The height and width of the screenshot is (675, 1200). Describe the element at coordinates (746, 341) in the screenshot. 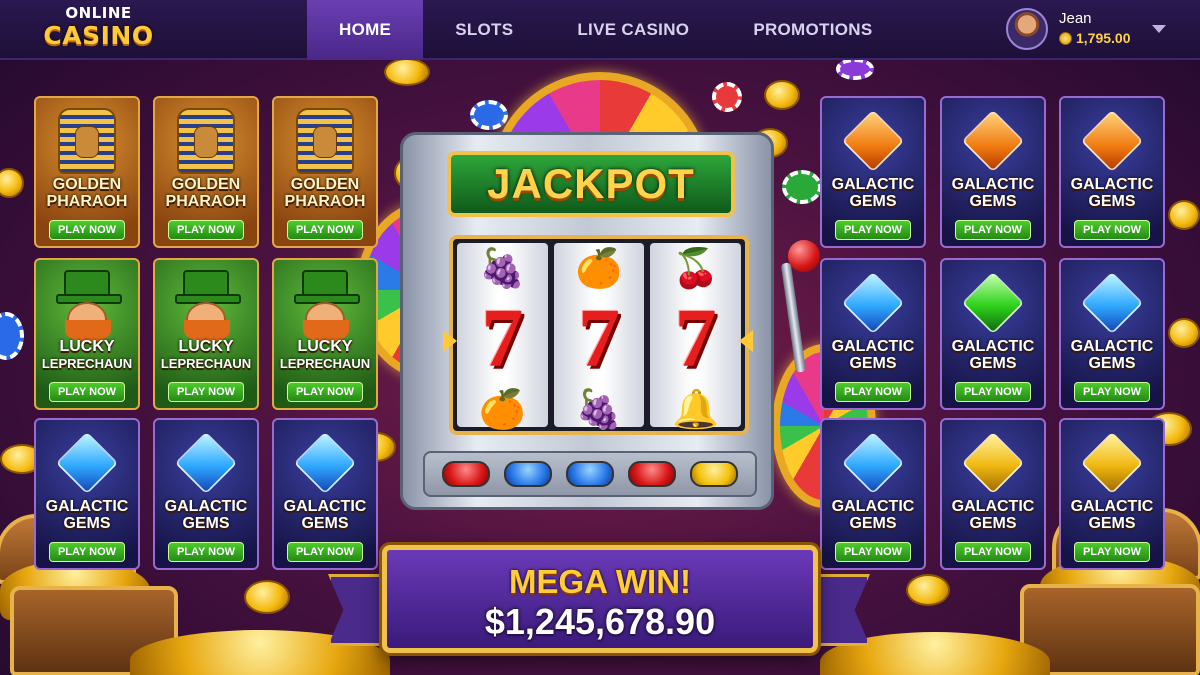

I see `payline-arrow-right-icon` at that location.